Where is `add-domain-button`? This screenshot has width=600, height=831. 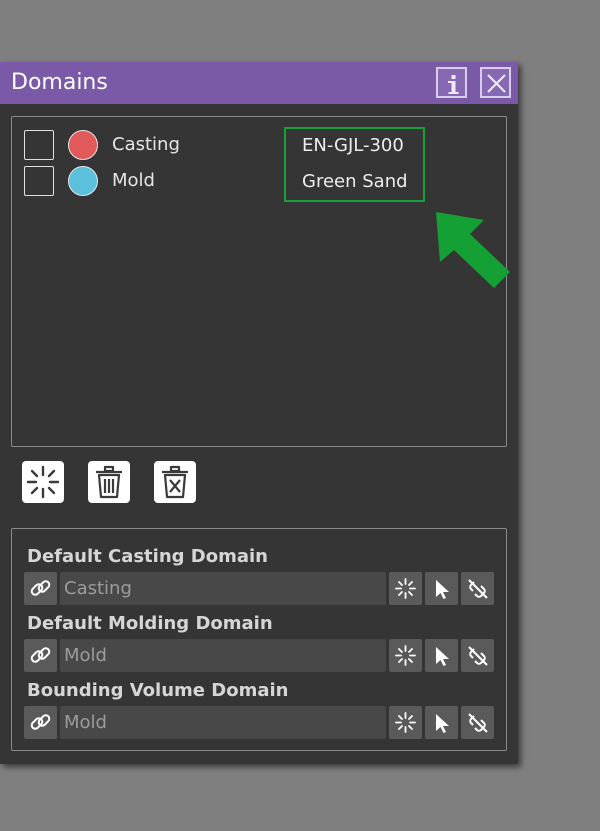 add-domain-button is located at coordinates (43, 482).